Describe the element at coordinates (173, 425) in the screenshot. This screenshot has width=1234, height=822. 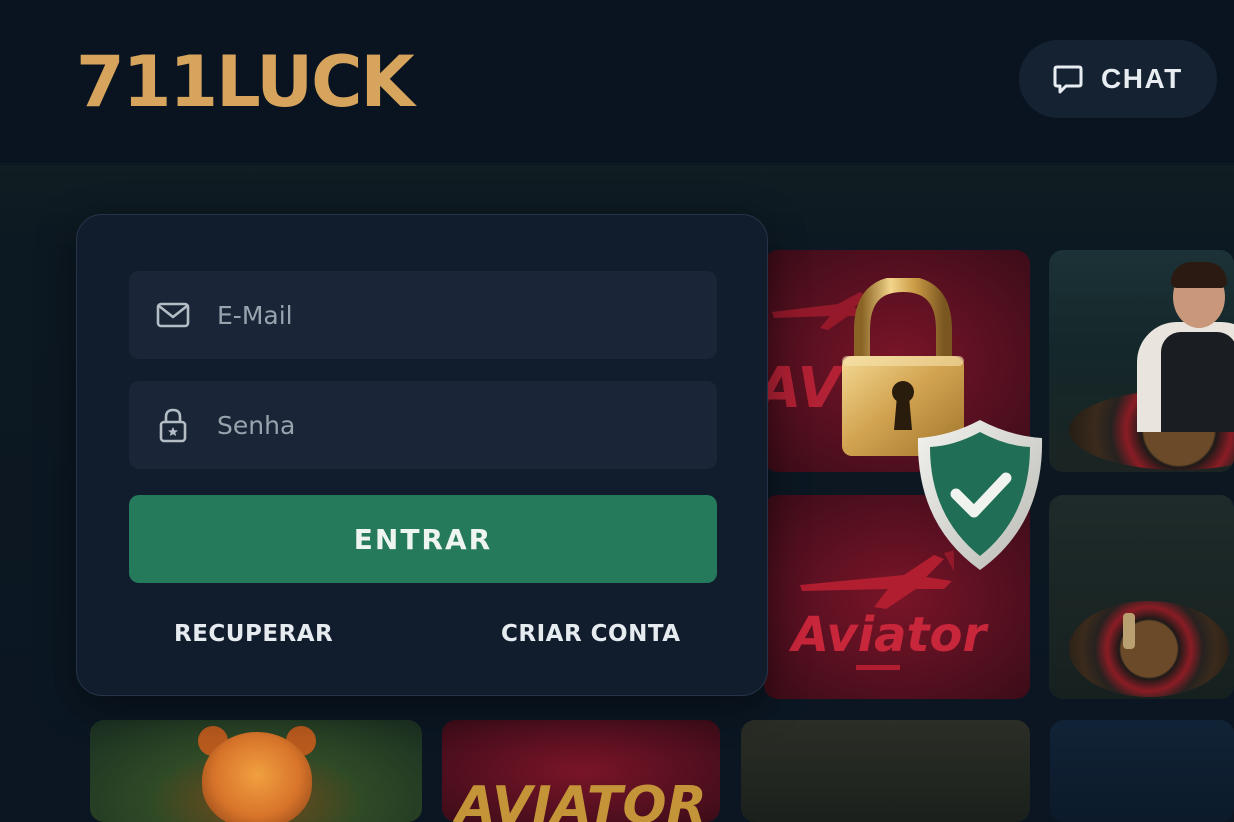
I see `lock-icon` at that location.